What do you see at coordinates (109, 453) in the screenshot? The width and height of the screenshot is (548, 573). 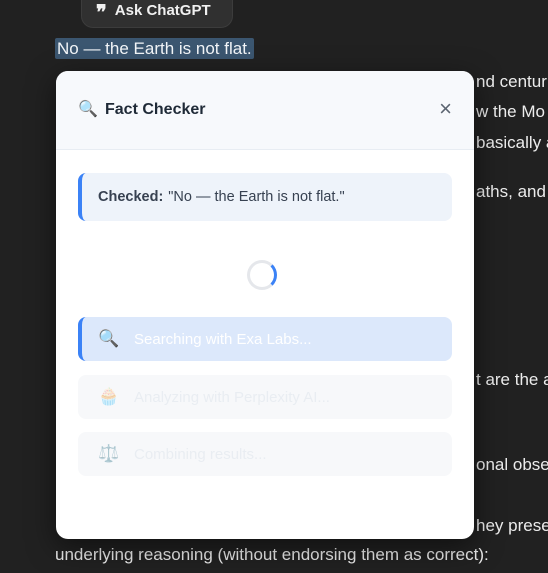 I see `scale-icon: ⚖️` at bounding box center [109, 453].